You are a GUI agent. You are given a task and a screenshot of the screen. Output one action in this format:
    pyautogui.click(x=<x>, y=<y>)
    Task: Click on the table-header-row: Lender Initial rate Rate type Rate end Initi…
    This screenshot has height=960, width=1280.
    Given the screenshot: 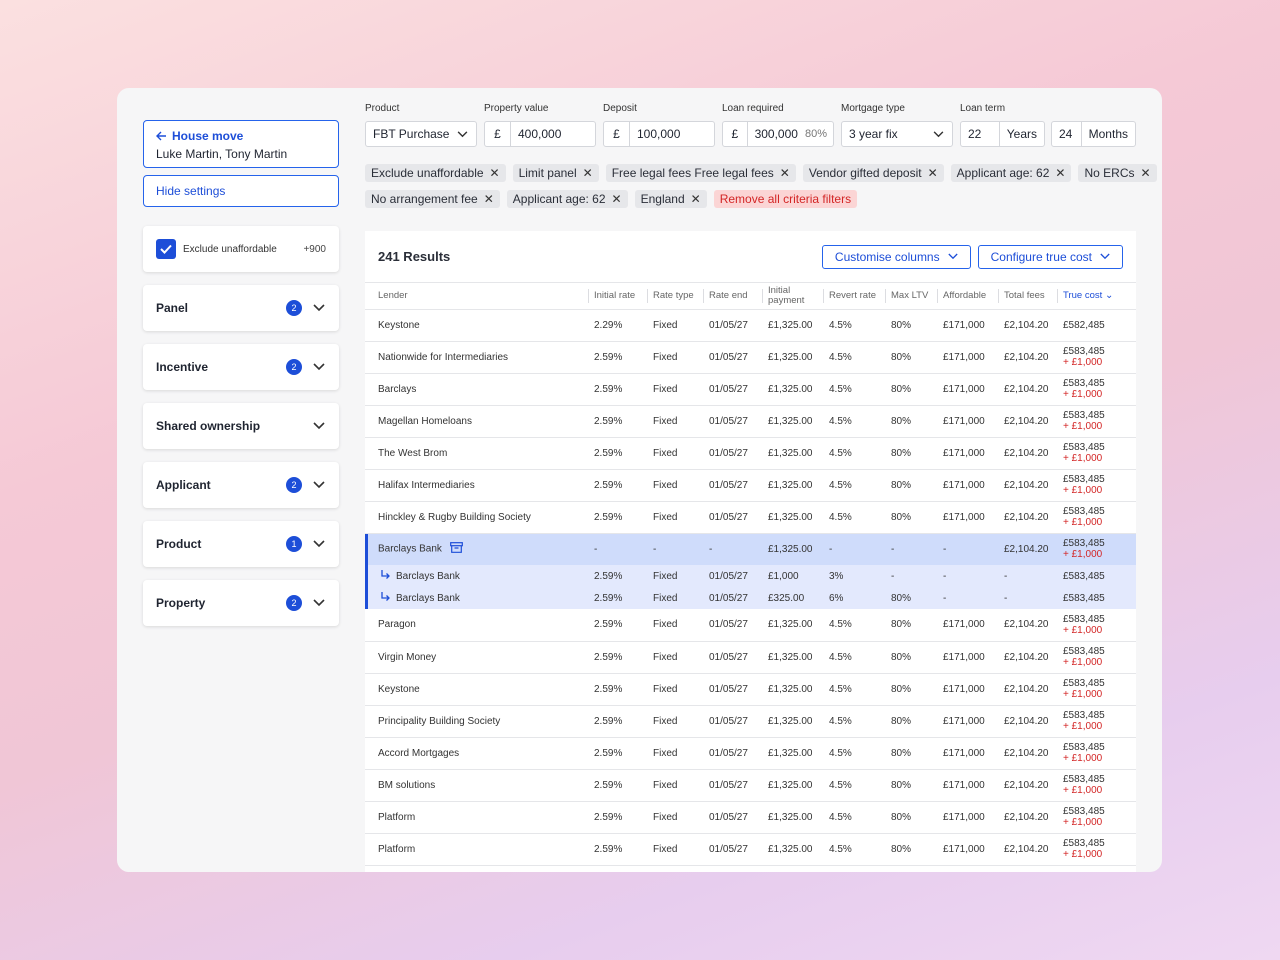 What is the action you would take?
    pyautogui.click(x=750, y=296)
    